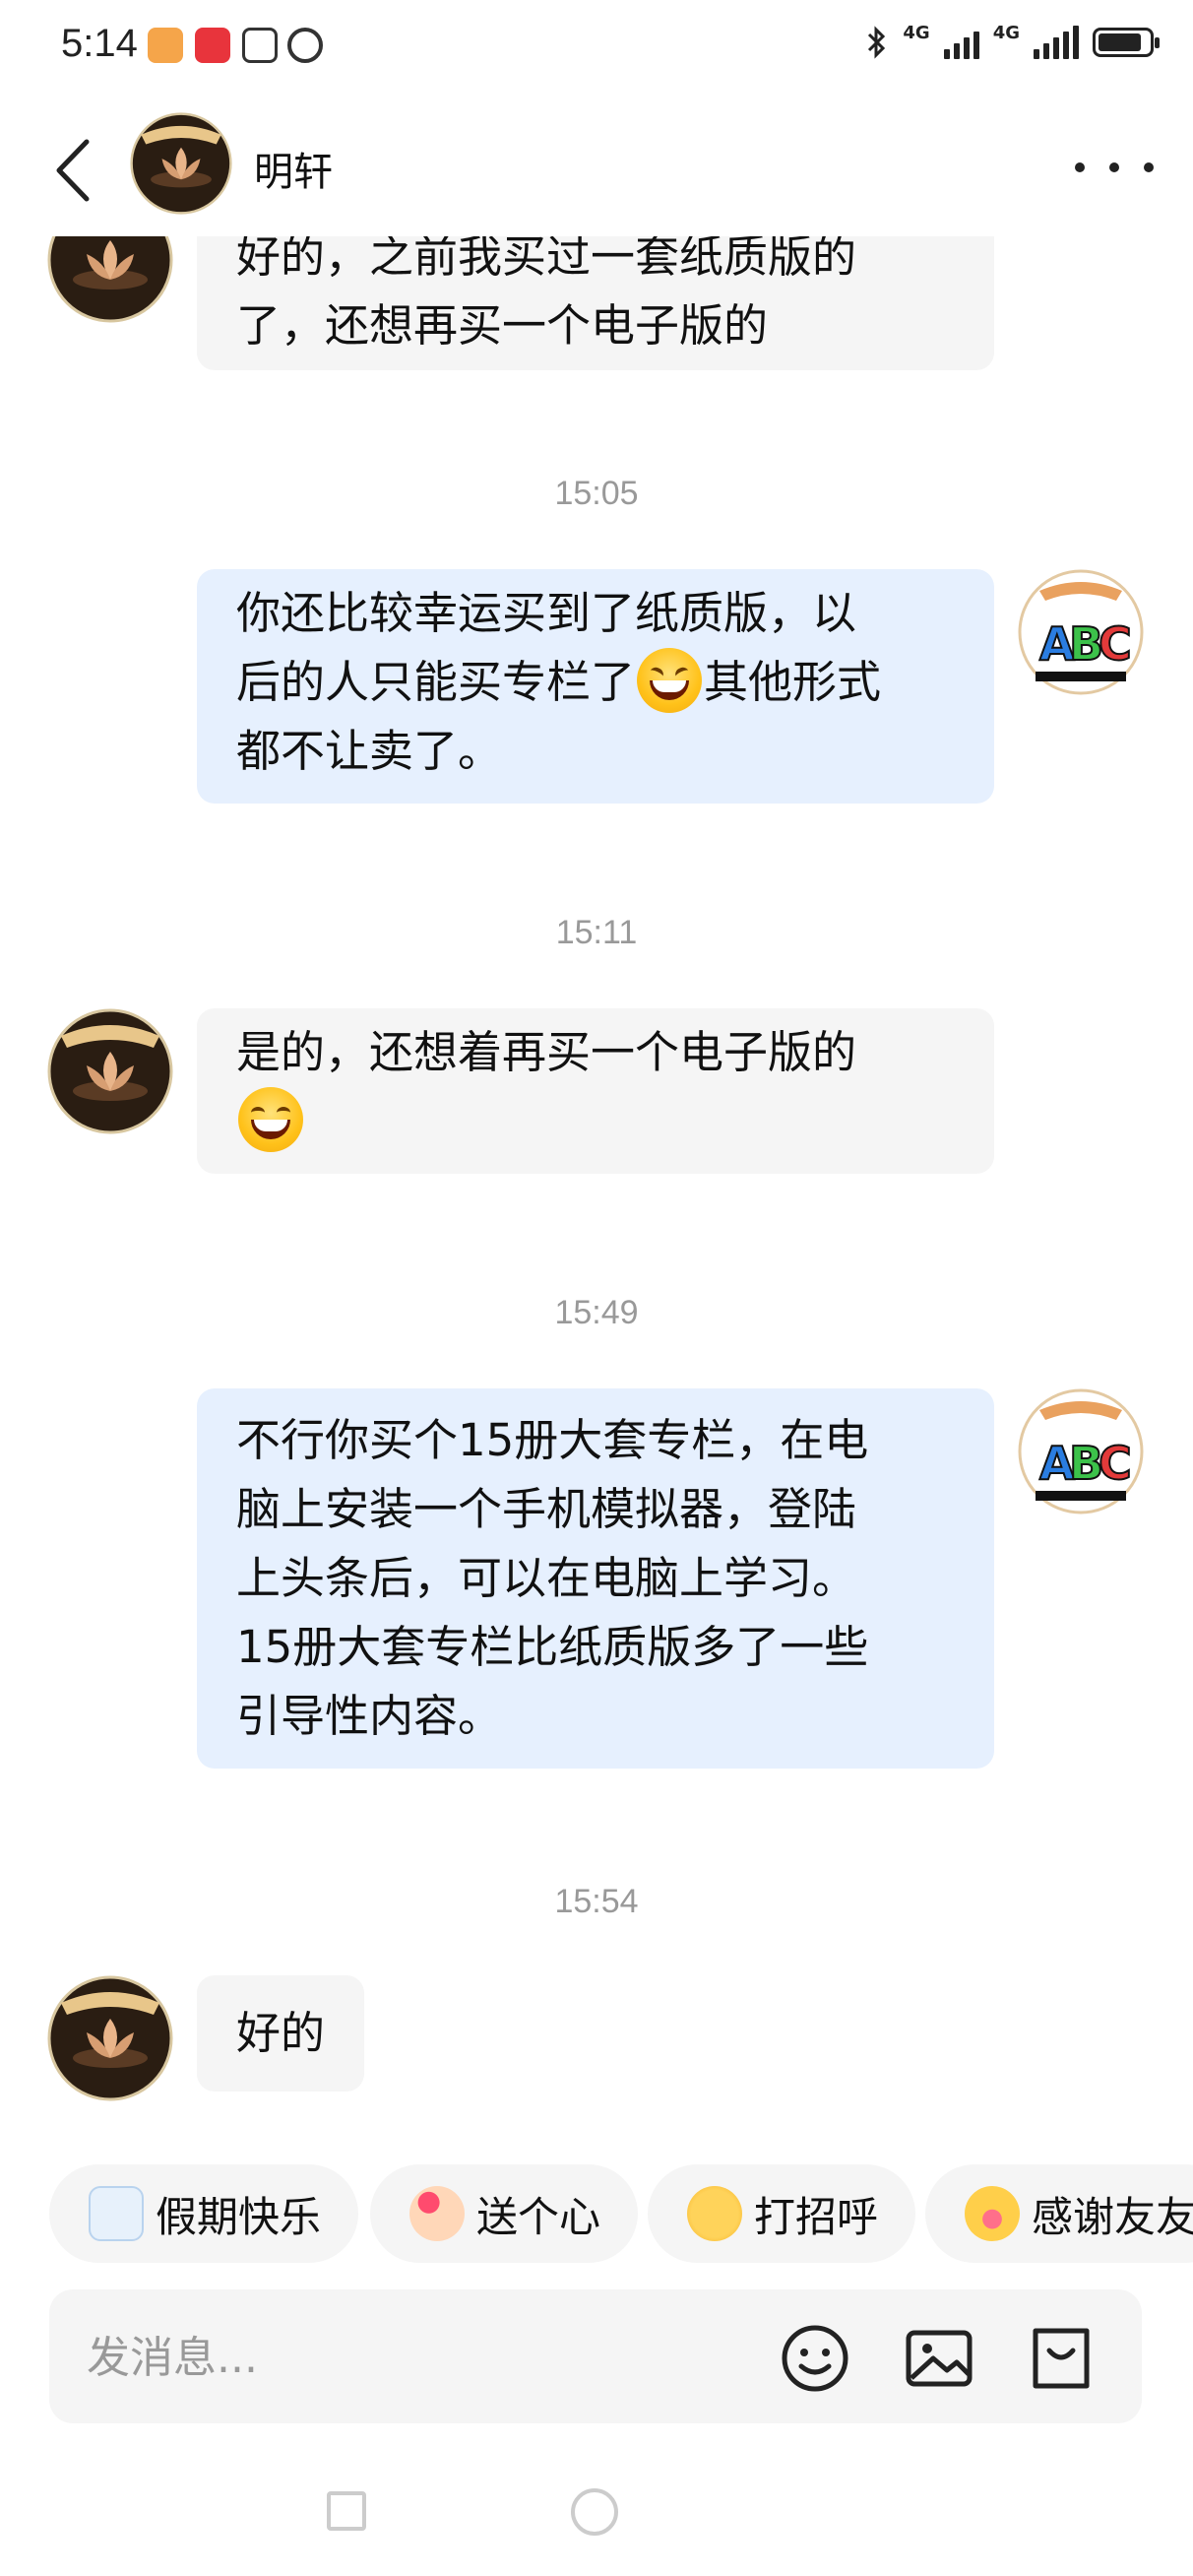 The width and height of the screenshot is (1193, 2576). I want to click on chip-label: 送个心, so click(538, 2216).